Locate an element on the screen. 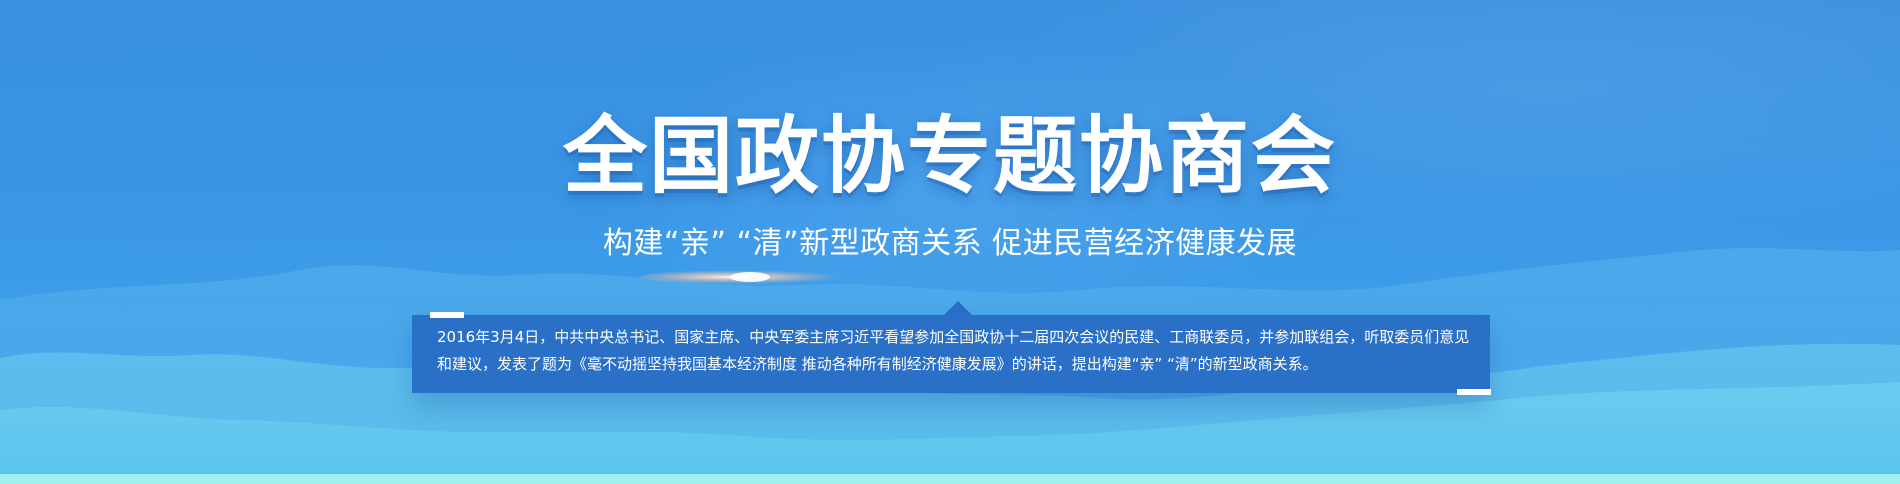  textbox-pointer is located at coordinates (958, 308).